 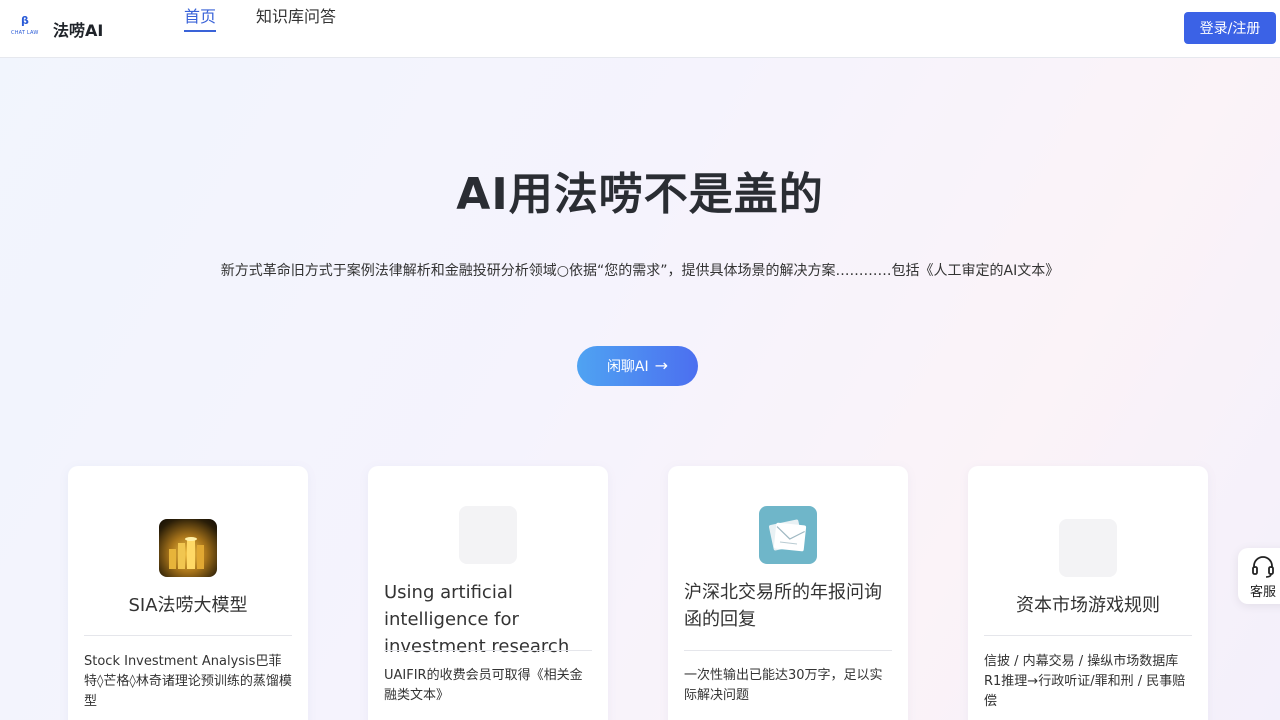 I want to click on logo-subtitle: CHAT LAW, so click(x=25, y=33).